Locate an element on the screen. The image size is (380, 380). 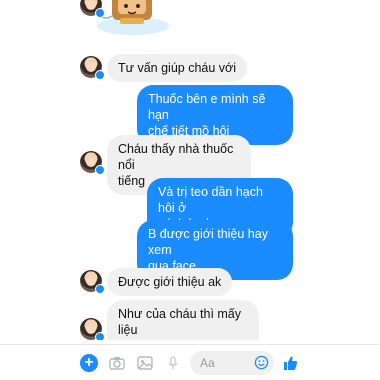
like-icon is located at coordinates (290, 363).